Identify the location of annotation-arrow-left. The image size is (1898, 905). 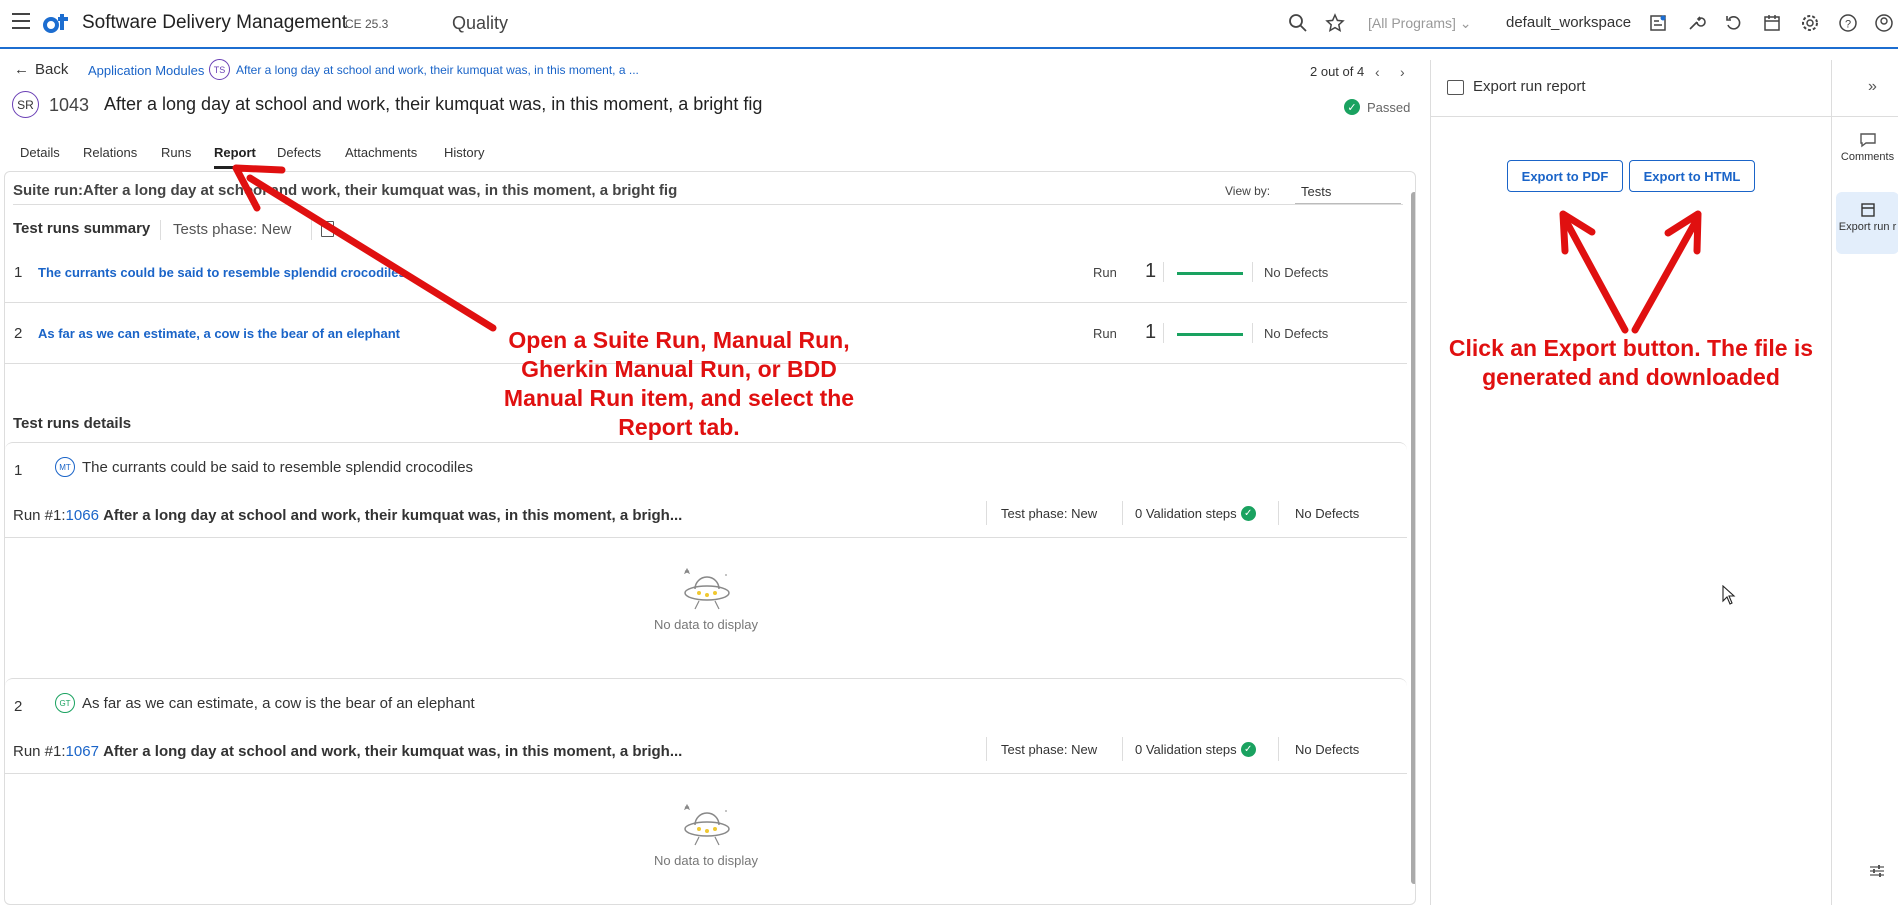
(364, 248).